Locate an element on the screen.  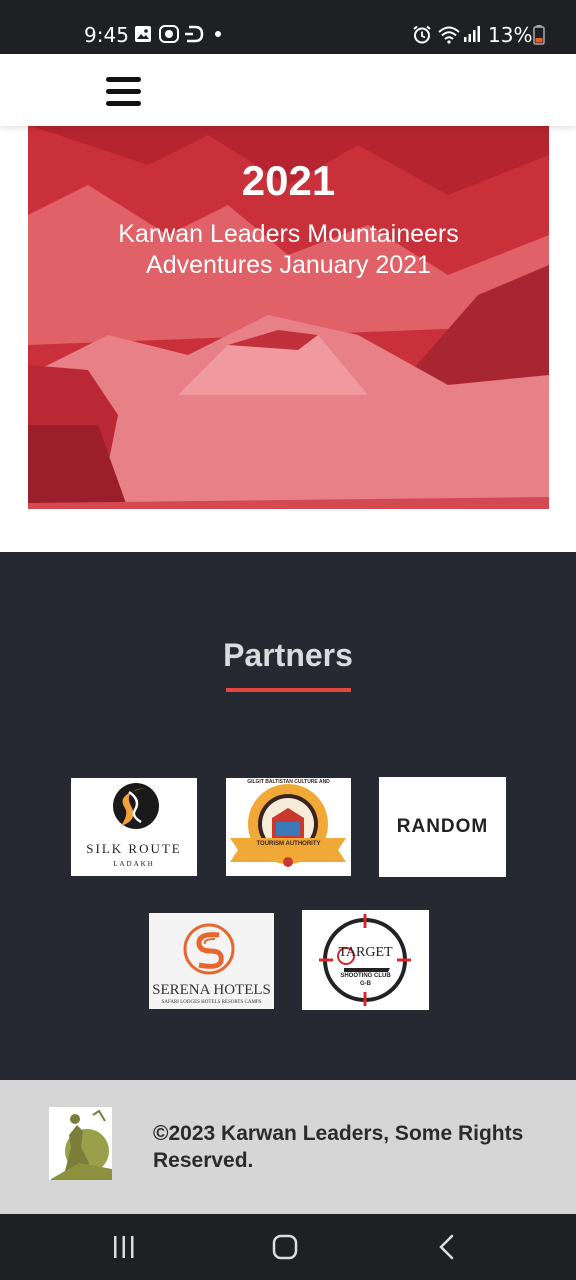
random-logo-text: RANDOM is located at coordinates (442, 826).